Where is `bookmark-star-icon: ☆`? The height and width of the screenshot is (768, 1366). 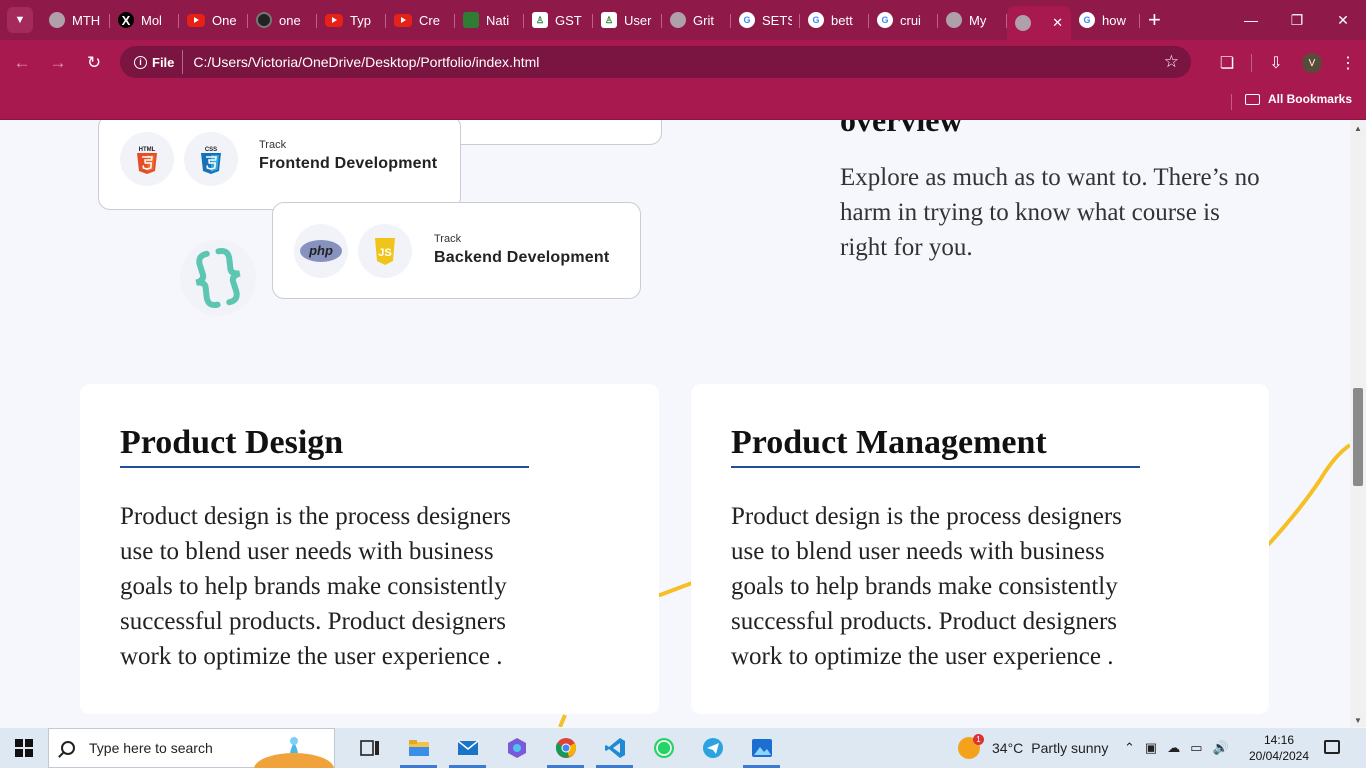 bookmark-star-icon: ☆ is located at coordinates (1171, 62).